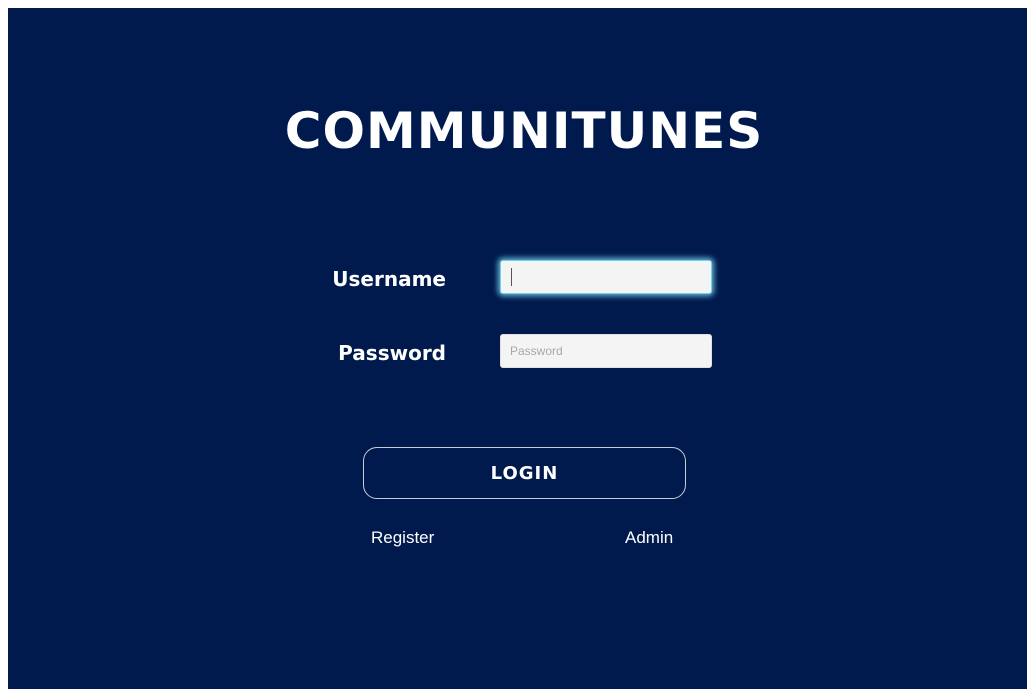  Describe the element at coordinates (649, 538) in the screenshot. I see `admin-link: Admin` at that location.